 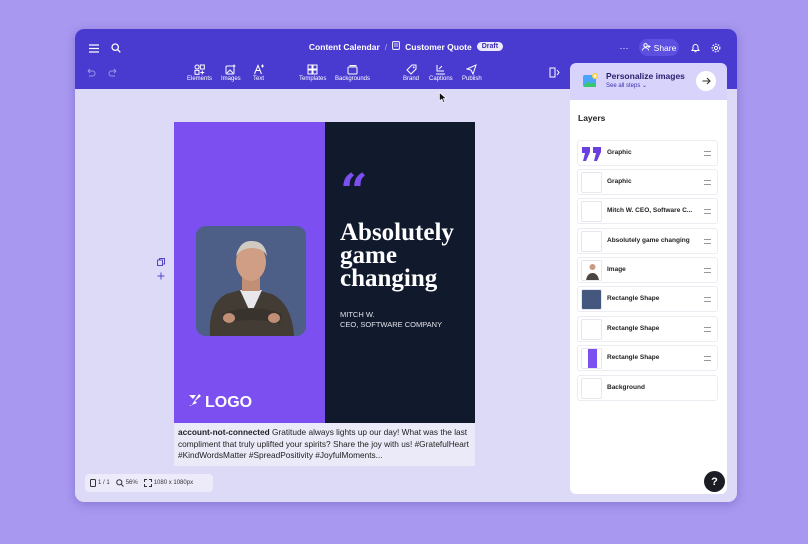 What do you see at coordinates (224, 432) in the screenshot?
I see `caption-account: account-not-connected` at bounding box center [224, 432].